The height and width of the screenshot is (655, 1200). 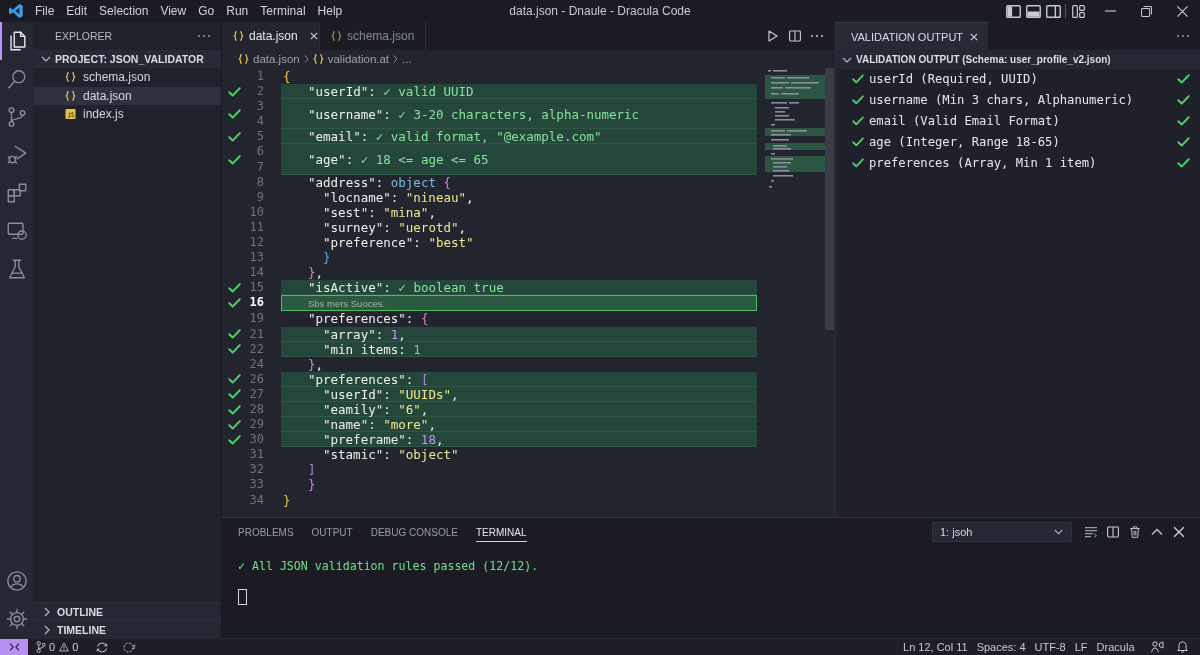 I want to click on code-line: },, so click(x=316, y=364).